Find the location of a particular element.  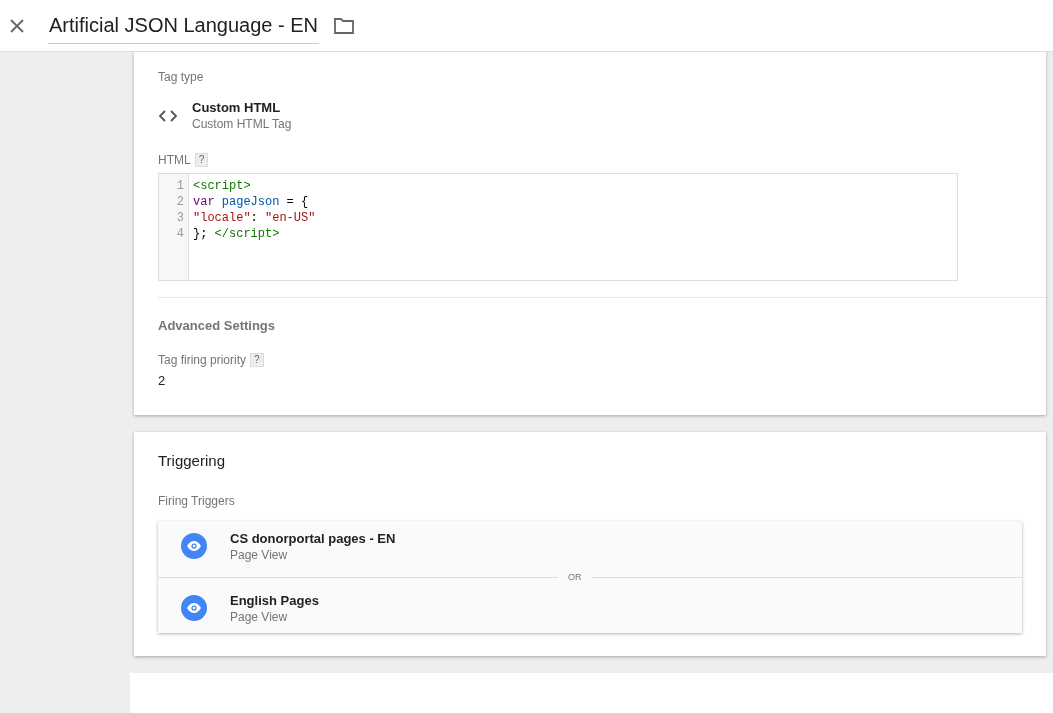

triggering-heading: Triggering is located at coordinates (192, 460).